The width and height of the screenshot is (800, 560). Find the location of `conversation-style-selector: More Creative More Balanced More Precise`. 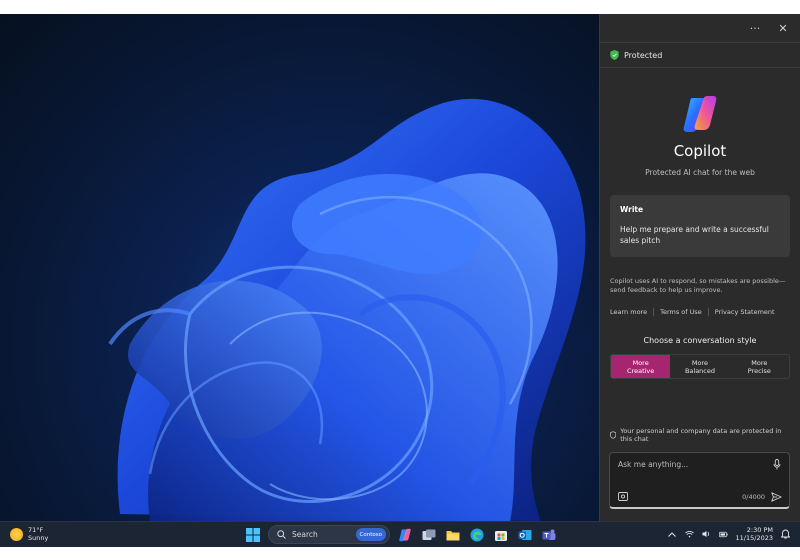

conversation-style-selector: More Creative More Balanced More Precise is located at coordinates (700, 366).